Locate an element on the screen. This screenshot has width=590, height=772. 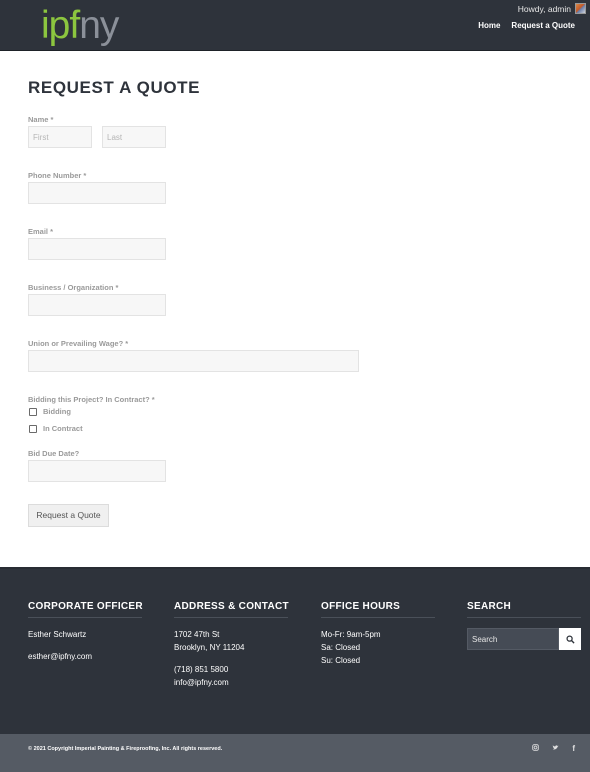
bidding-option: Bidding is located at coordinates (50, 411).